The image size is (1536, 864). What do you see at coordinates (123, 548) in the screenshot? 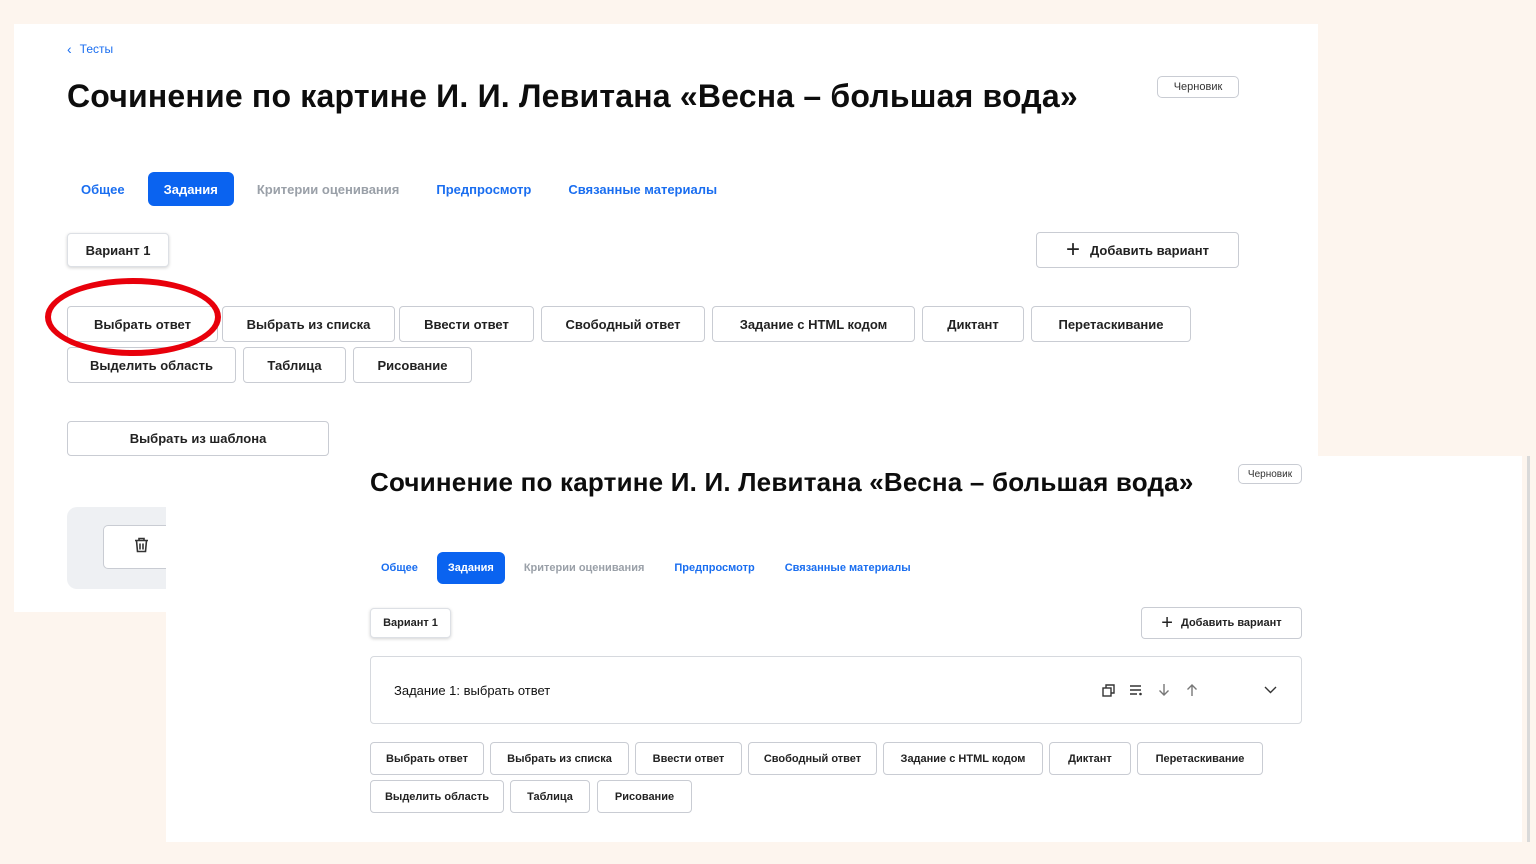
I see `variant-actions-panel` at bounding box center [123, 548].